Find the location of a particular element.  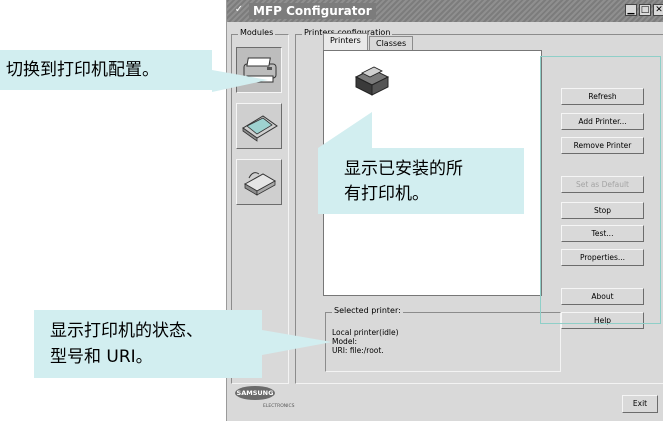

installed-printers-callout: 显示已安装的所 有打印机。 is located at coordinates (421, 181).